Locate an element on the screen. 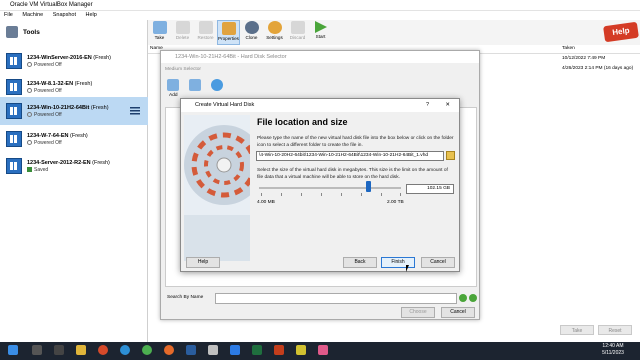 Image resolution: width=640 pixels, height=360 pixels. size-slider-track is located at coordinates (330, 188).